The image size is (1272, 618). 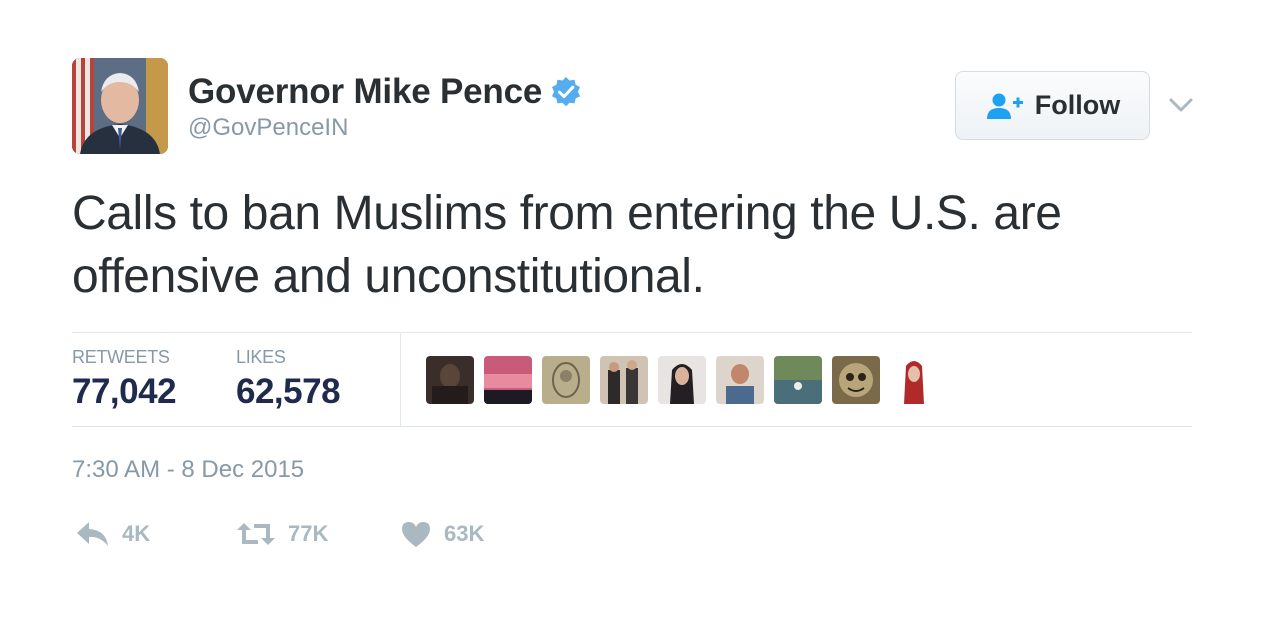 What do you see at coordinates (268, 128) in the screenshot?
I see `user-handle: @GovPenceIN` at bounding box center [268, 128].